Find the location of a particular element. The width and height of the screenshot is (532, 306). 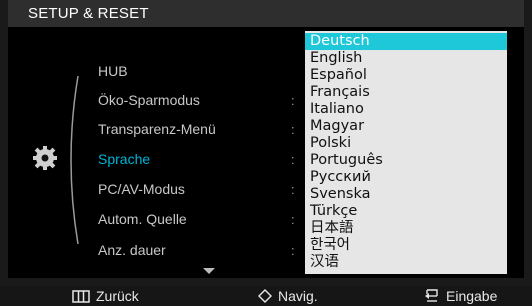

language-option-russian: Русский is located at coordinates (406, 177).